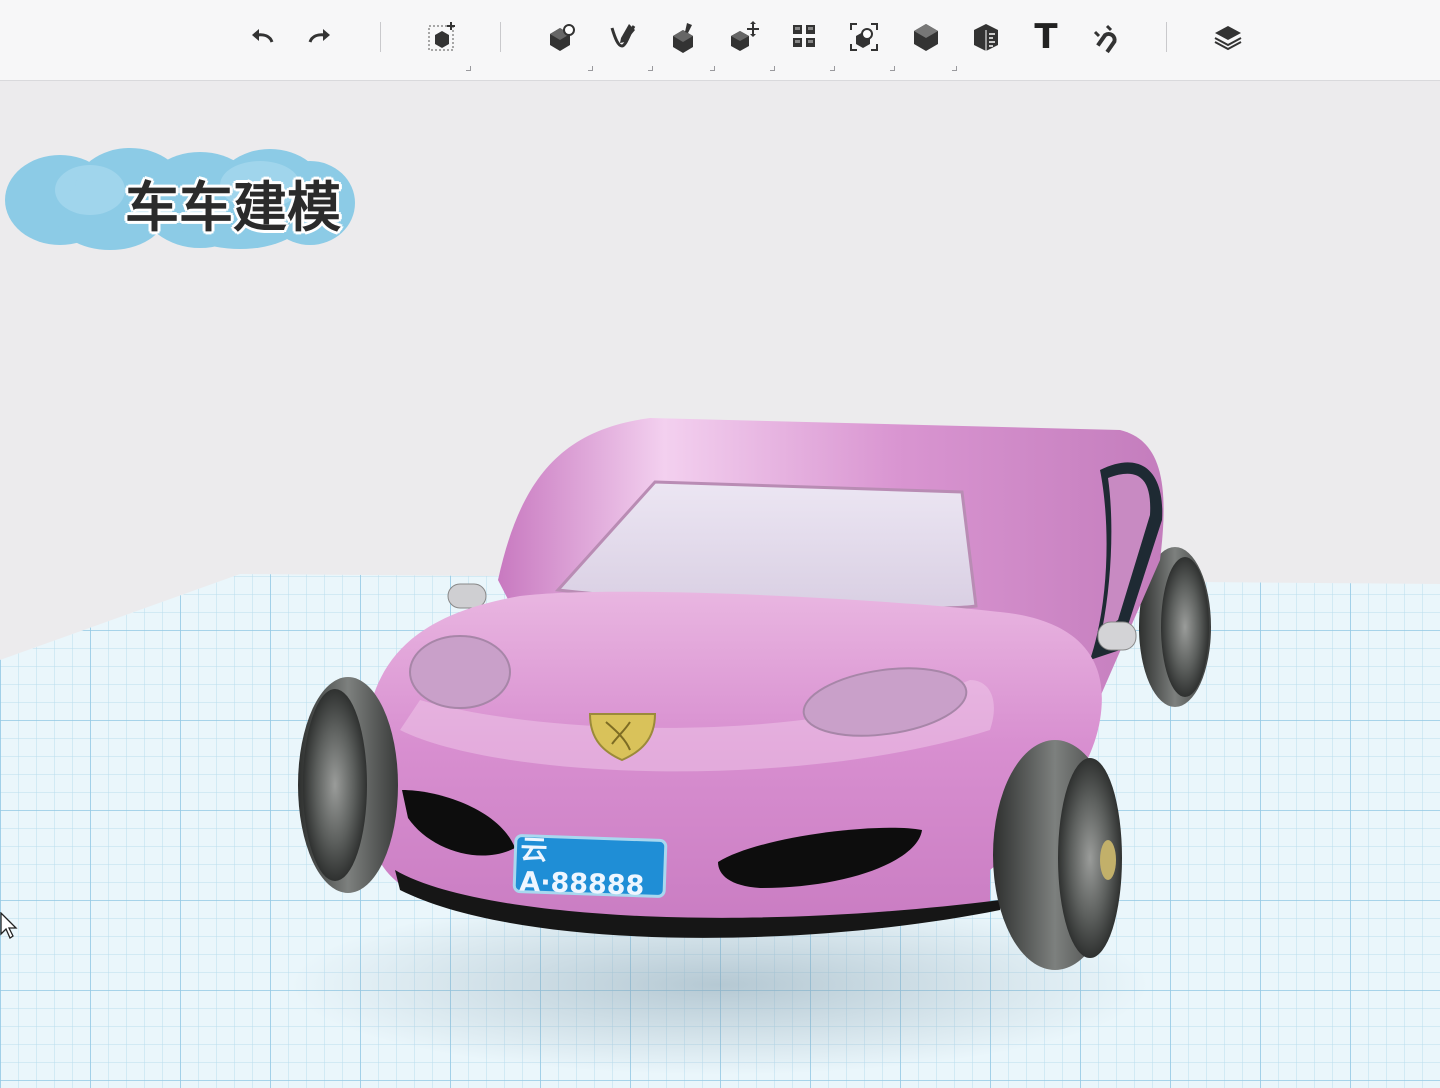  I want to click on paint-button, so click(684, 37).